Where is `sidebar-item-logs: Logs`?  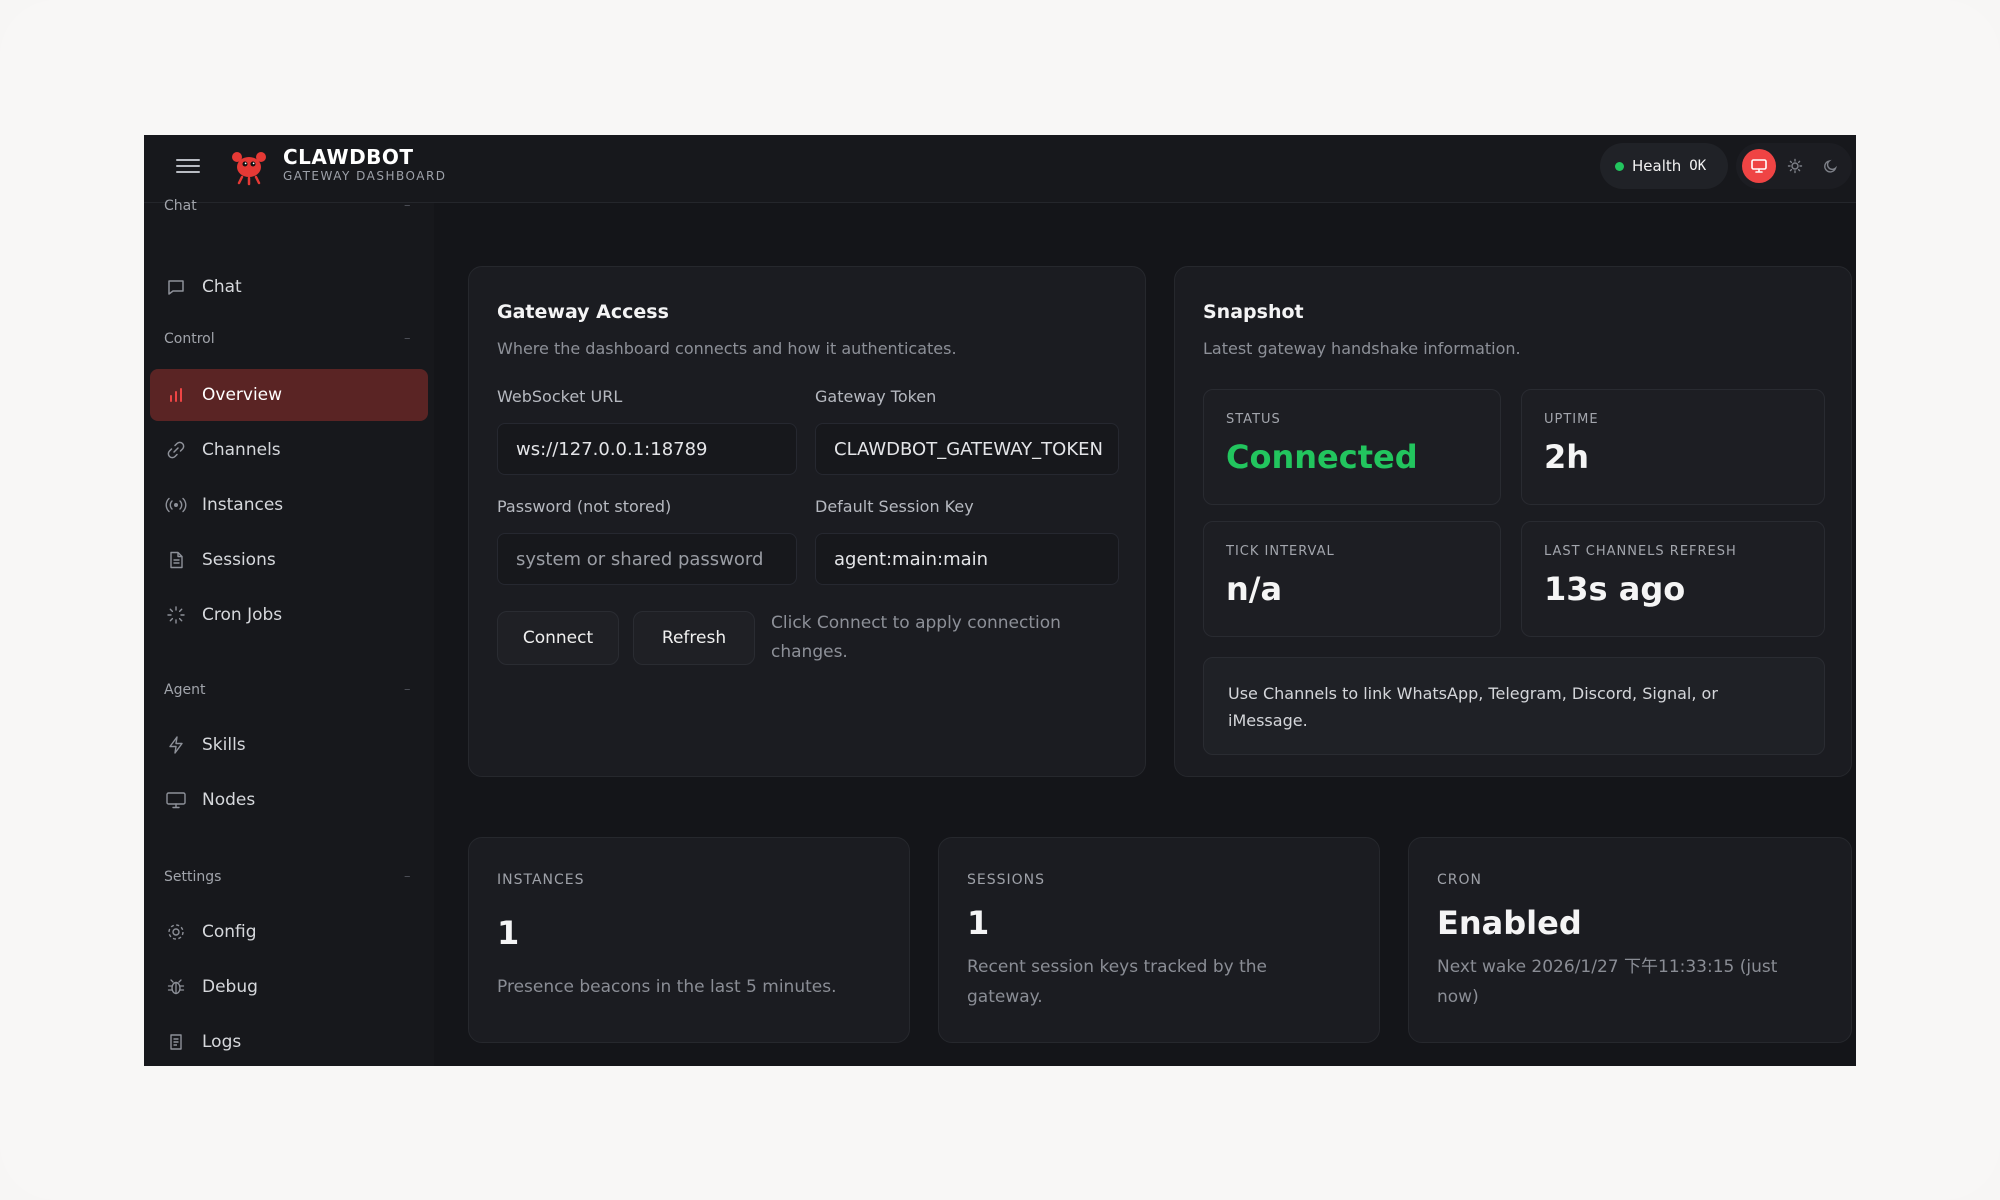 sidebar-item-logs: Logs is located at coordinates (289, 1041).